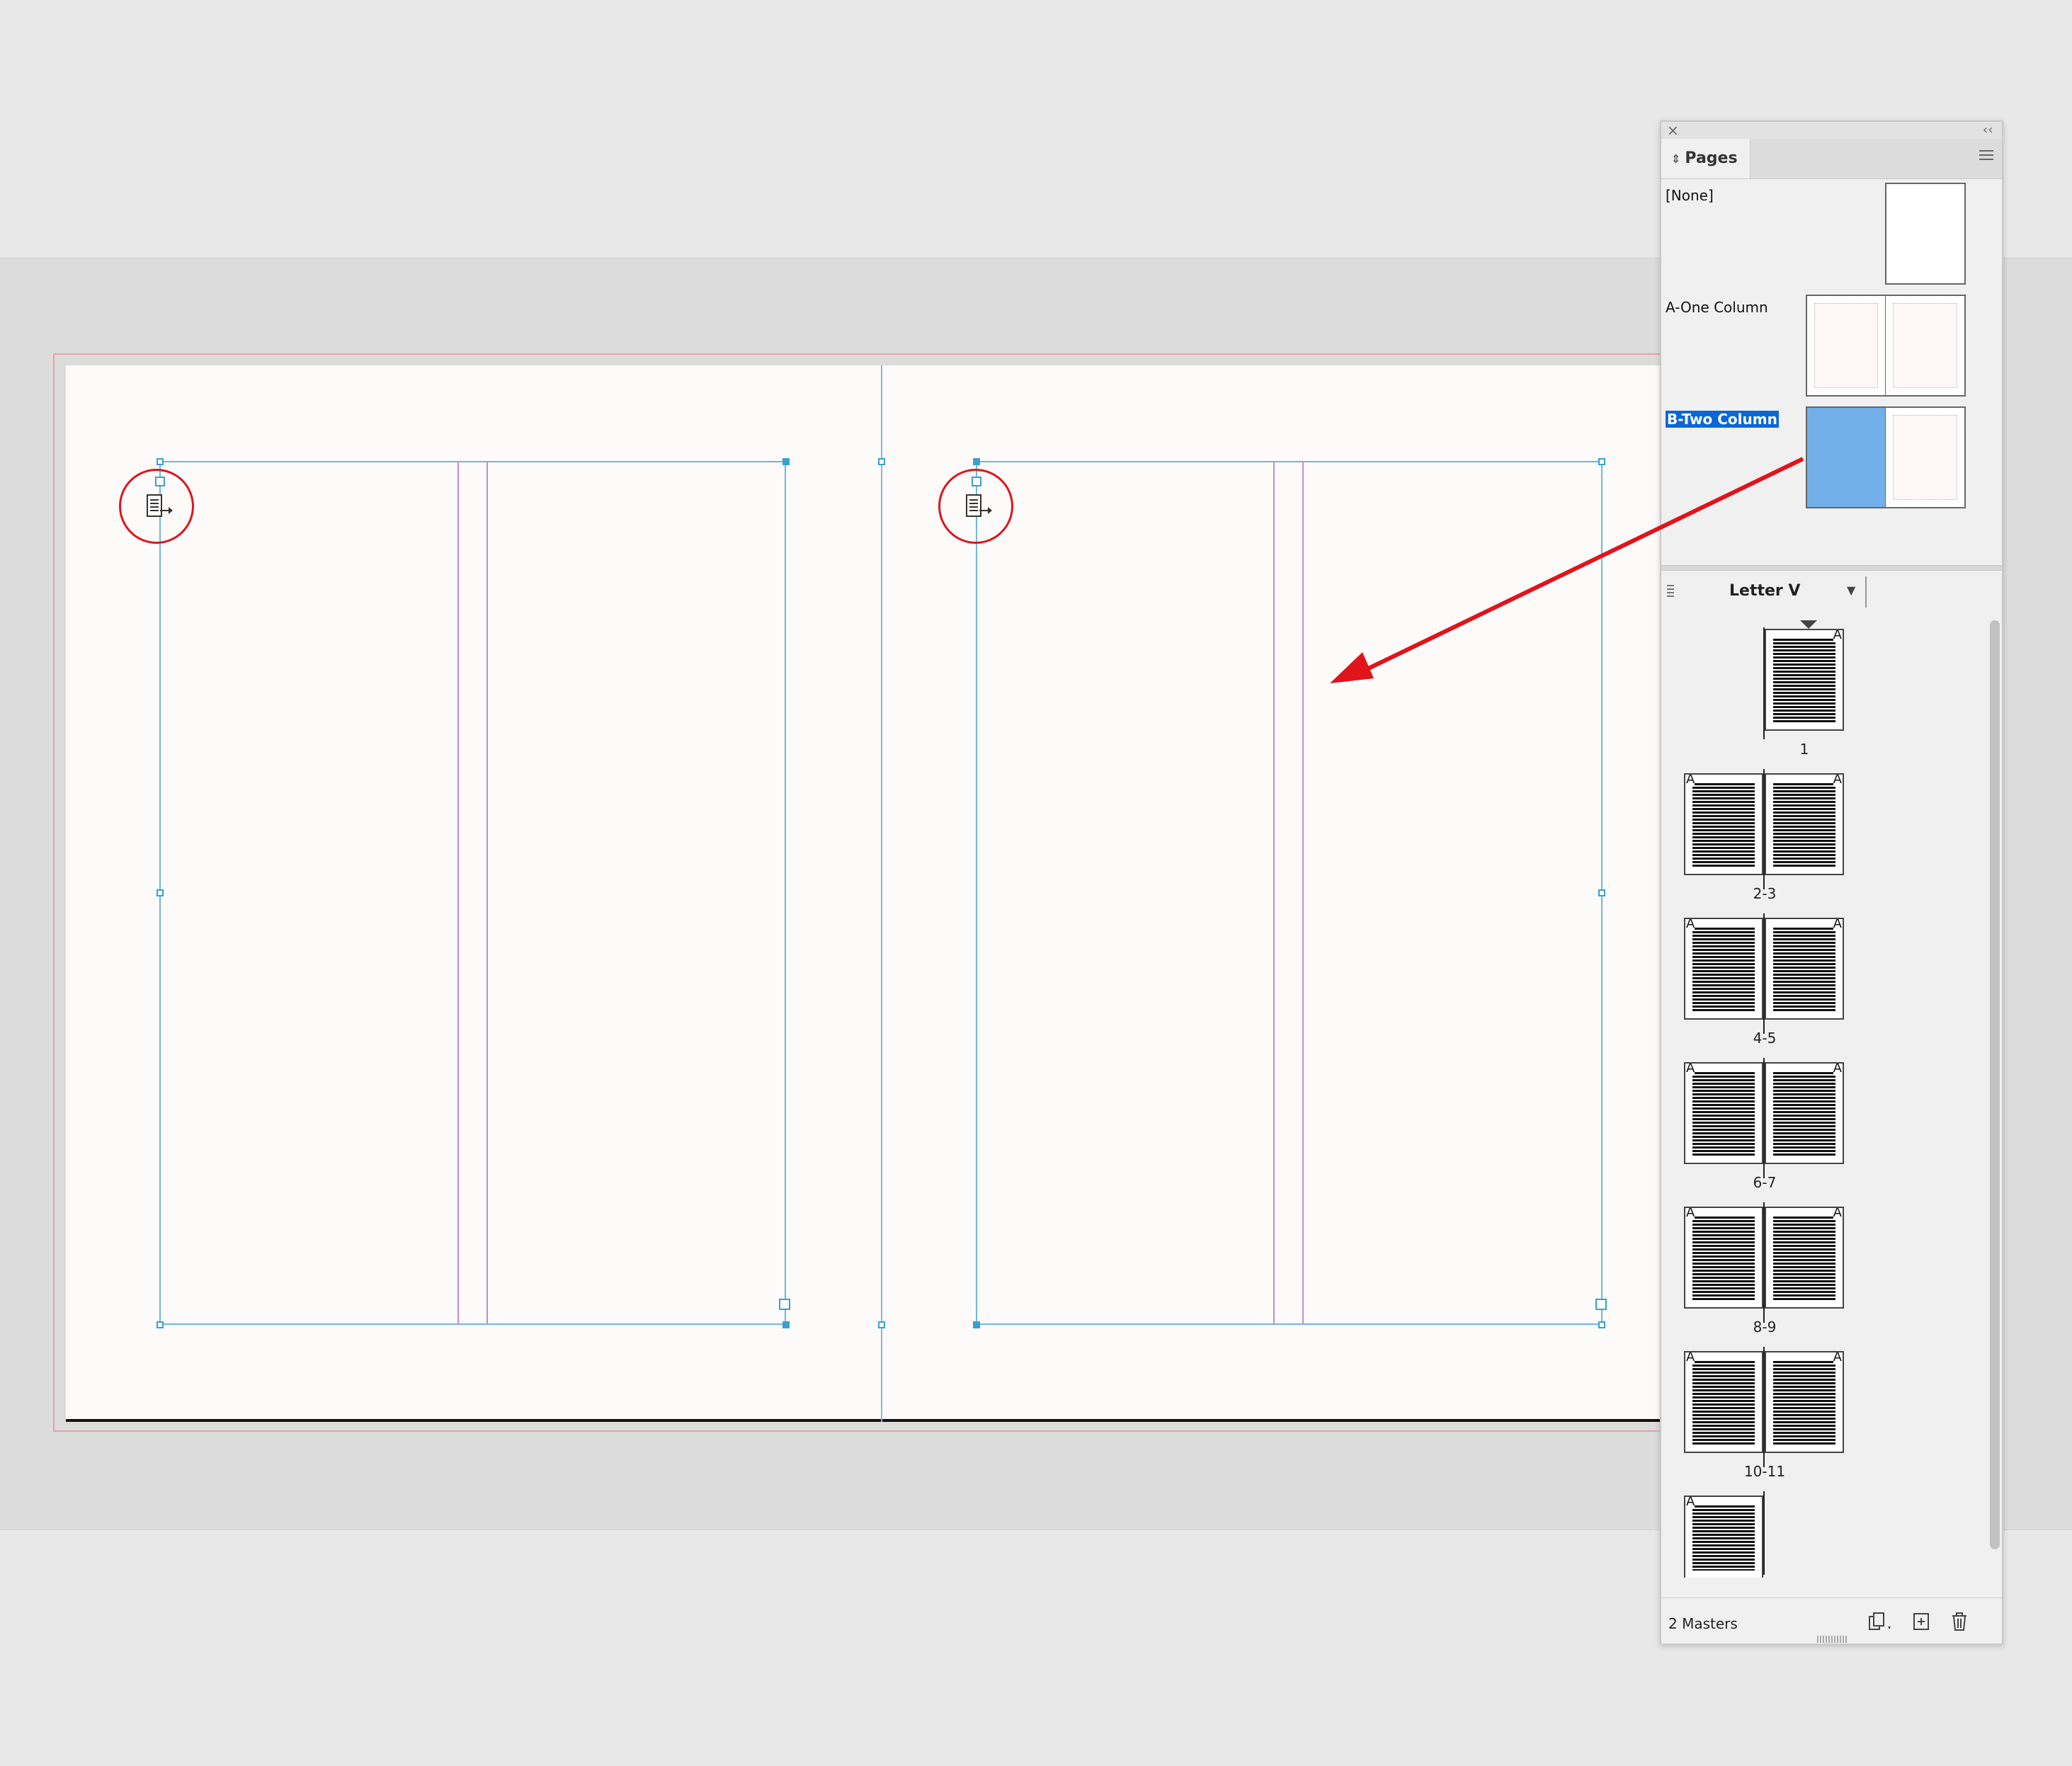  Describe the element at coordinates (1764, 591) in the screenshot. I see `page-size-label: Letter V` at that location.